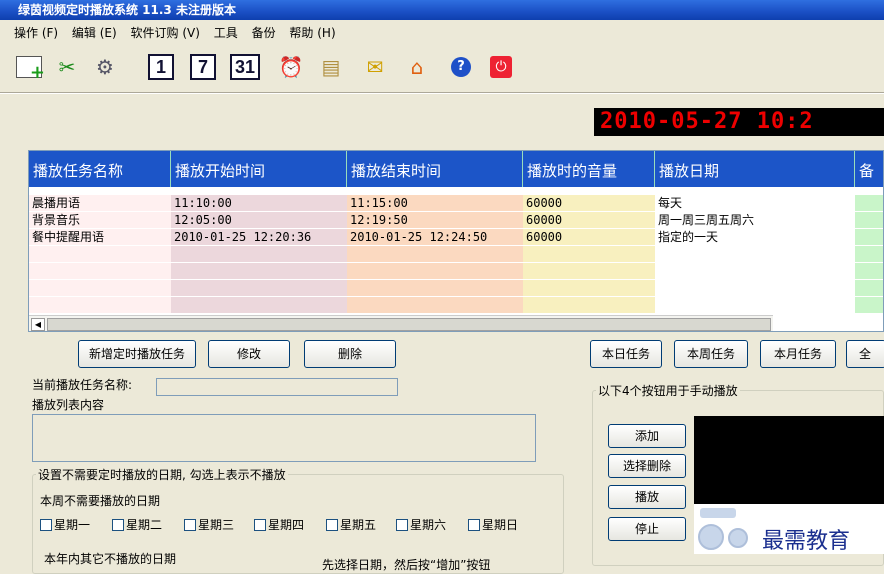  What do you see at coordinates (350, 354) in the screenshot?
I see `delete-button: 删除` at bounding box center [350, 354].